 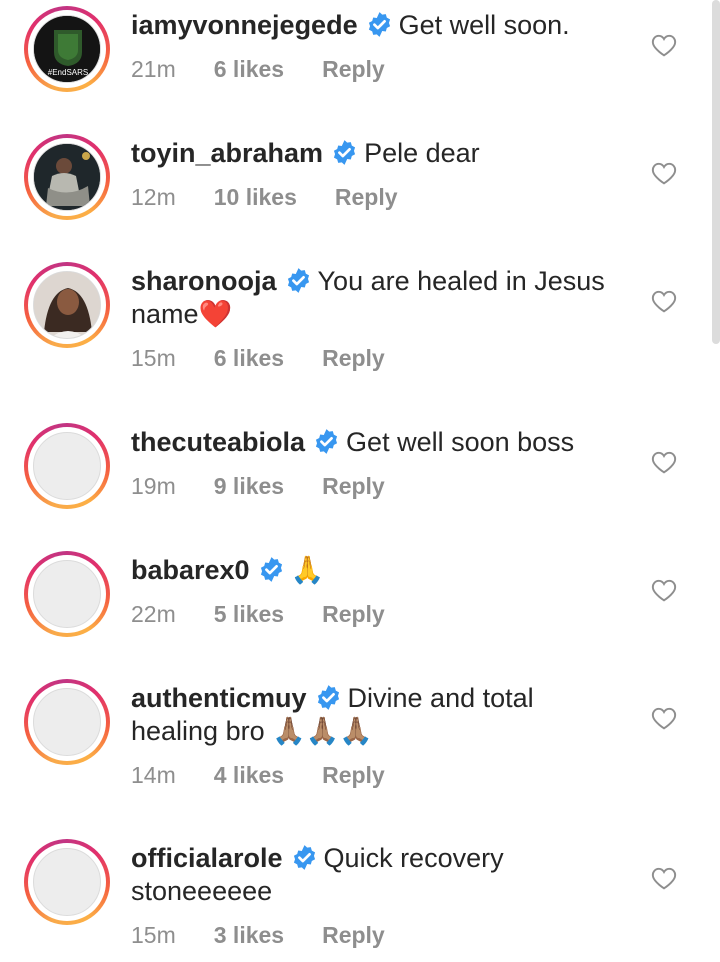 I want to click on comment-body: babarex0 🙏, so click(x=376, y=570).